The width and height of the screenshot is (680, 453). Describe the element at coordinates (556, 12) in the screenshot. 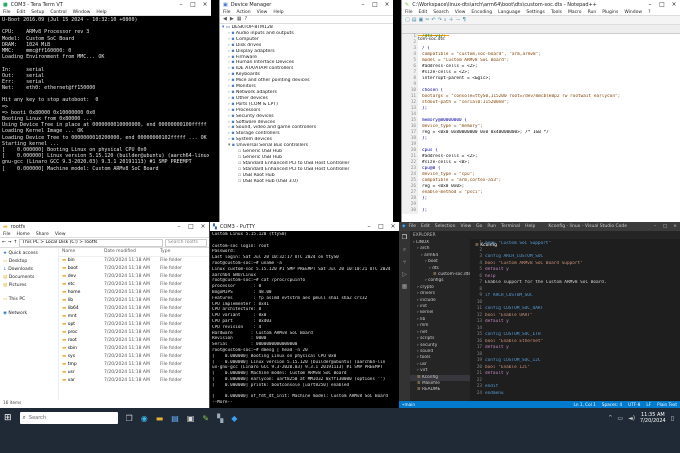

I see `menu-item-tools: Tools` at that location.